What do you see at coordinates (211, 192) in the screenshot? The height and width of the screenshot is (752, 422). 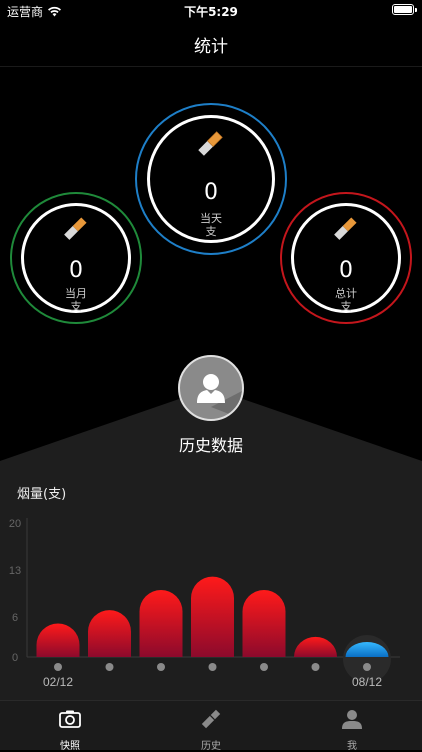 I see `today-count: 0` at bounding box center [211, 192].